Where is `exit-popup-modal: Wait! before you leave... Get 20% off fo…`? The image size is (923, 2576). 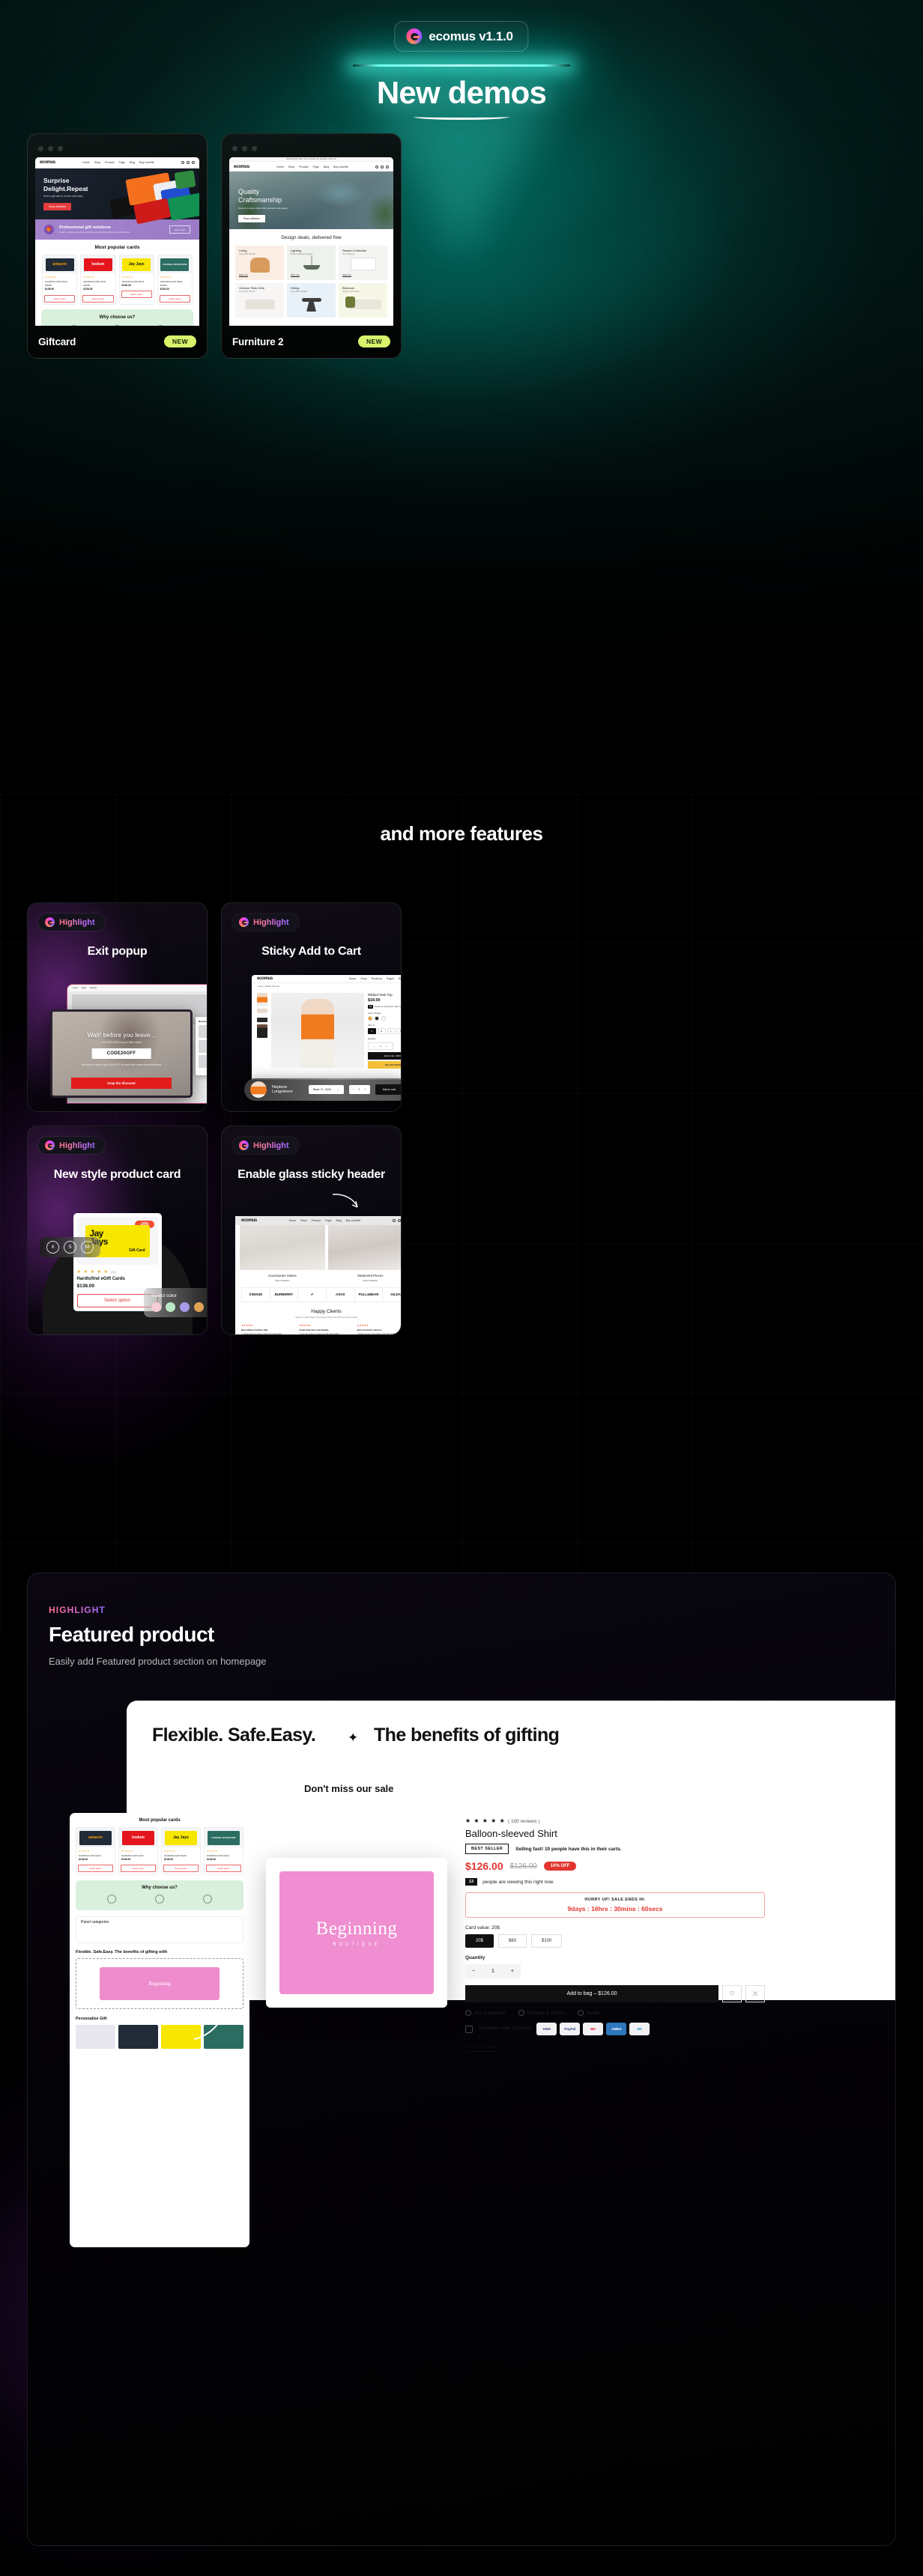
exit-popup-modal: Wait! before you leave... Get 20% off fo… is located at coordinates (122, 1053).